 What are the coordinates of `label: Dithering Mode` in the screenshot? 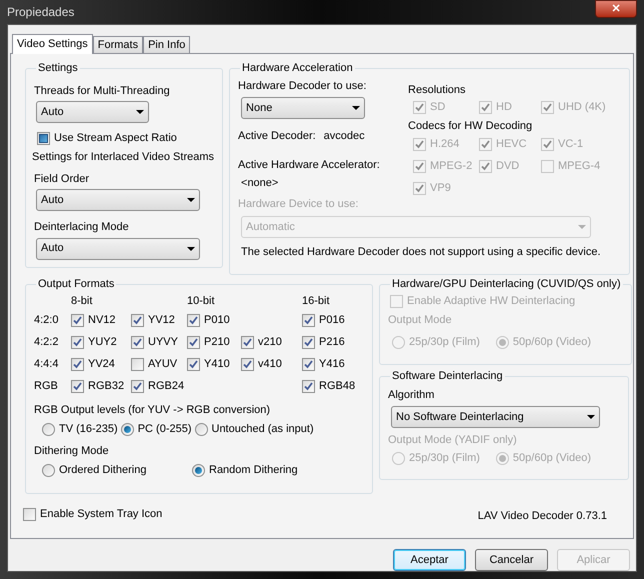 It's located at (72, 451).